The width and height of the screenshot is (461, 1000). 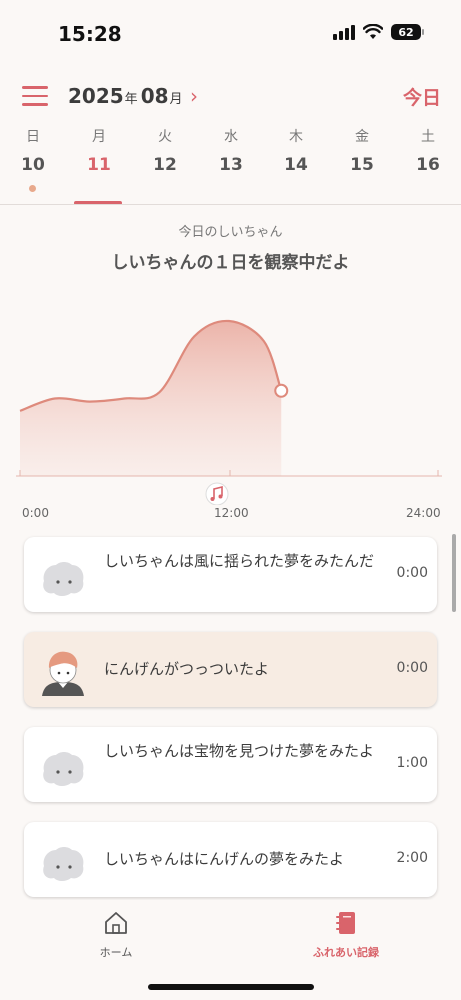 What do you see at coordinates (230, 204) in the screenshot?
I see `divider` at bounding box center [230, 204].